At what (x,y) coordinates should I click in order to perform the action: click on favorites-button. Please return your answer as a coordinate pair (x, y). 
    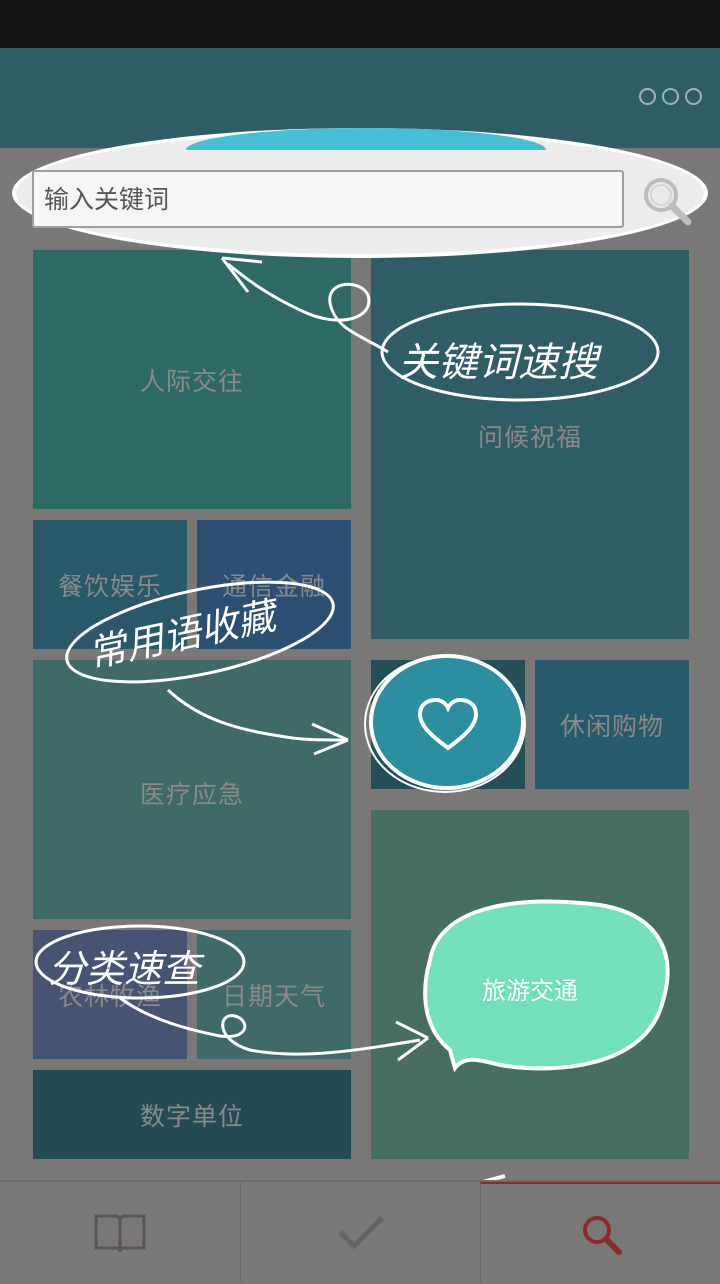
    Looking at the image, I should click on (448, 724).